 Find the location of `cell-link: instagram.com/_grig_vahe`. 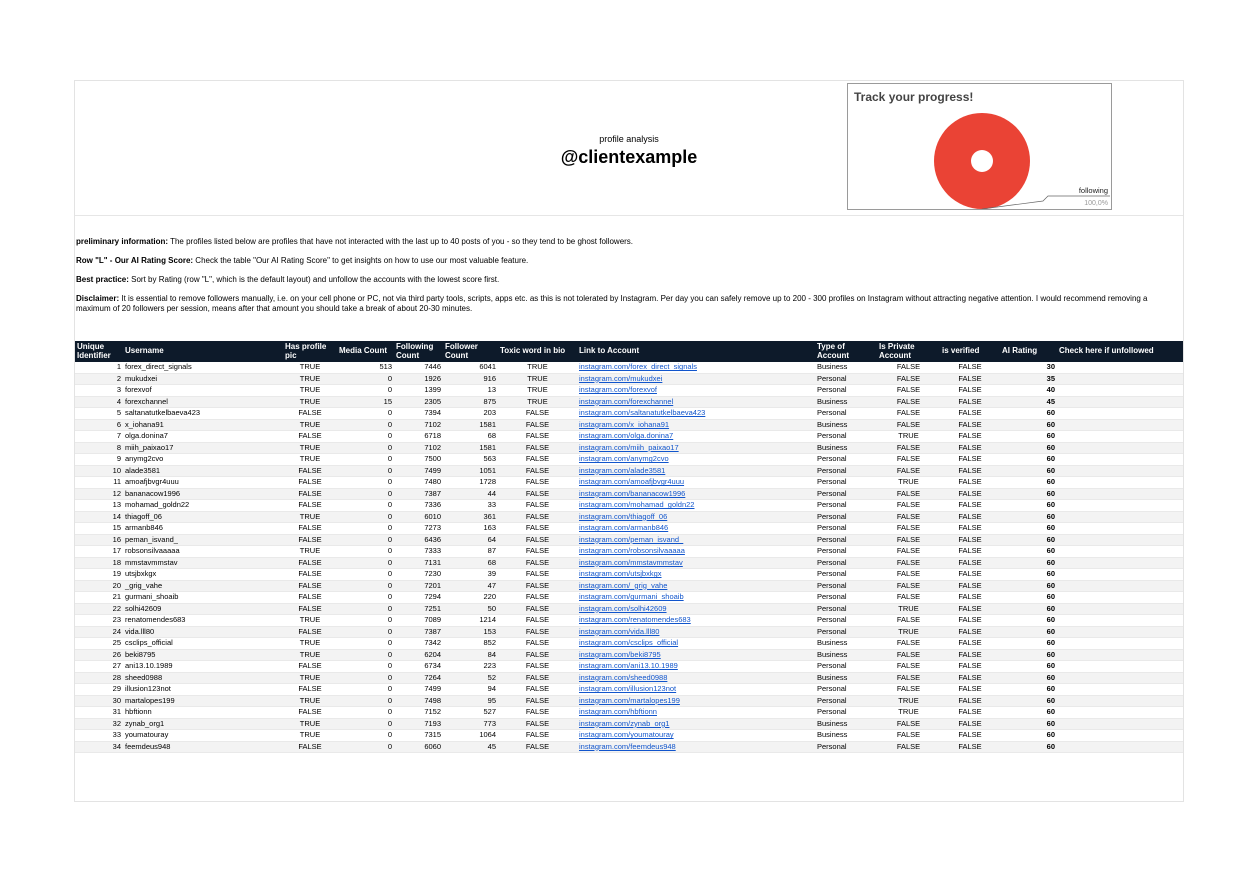

cell-link: instagram.com/_grig_vahe is located at coordinates (696, 586).